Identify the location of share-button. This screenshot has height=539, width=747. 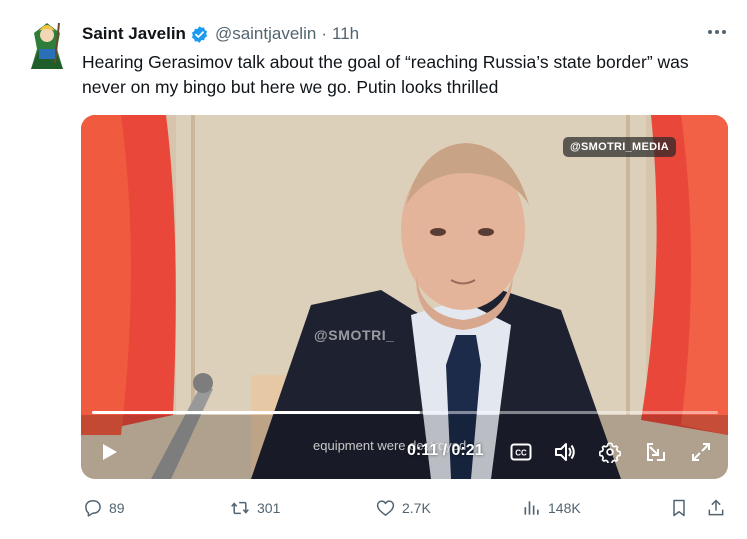
(719, 508).